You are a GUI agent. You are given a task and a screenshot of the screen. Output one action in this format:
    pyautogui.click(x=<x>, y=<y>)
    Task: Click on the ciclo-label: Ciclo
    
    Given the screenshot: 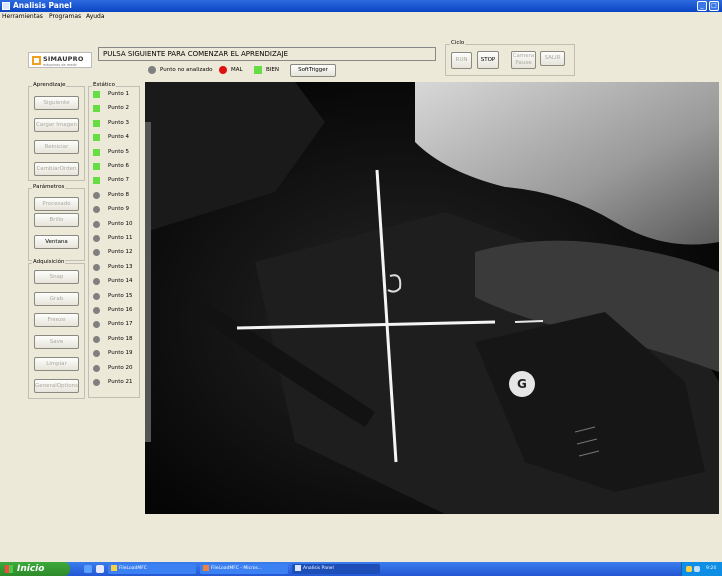 What is the action you would take?
    pyautogui.click(x=458, y=43)
    